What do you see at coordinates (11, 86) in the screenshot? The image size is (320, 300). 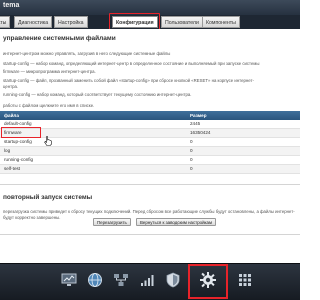 I see `files-description-line: центра.` at bounding box center [11, 86].